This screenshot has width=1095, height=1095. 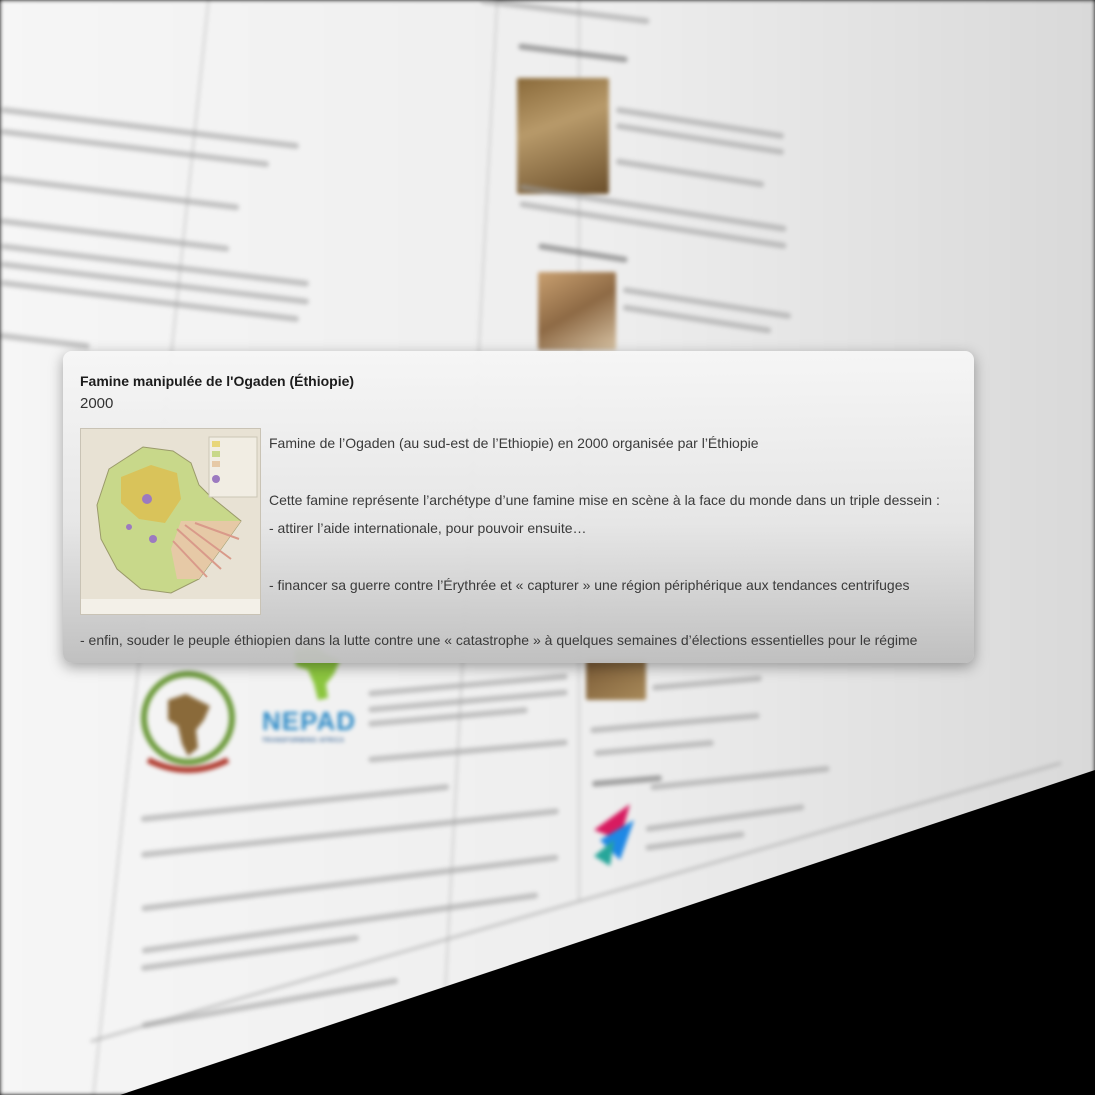 I want to click on map-image, so click(x=170, y=521).